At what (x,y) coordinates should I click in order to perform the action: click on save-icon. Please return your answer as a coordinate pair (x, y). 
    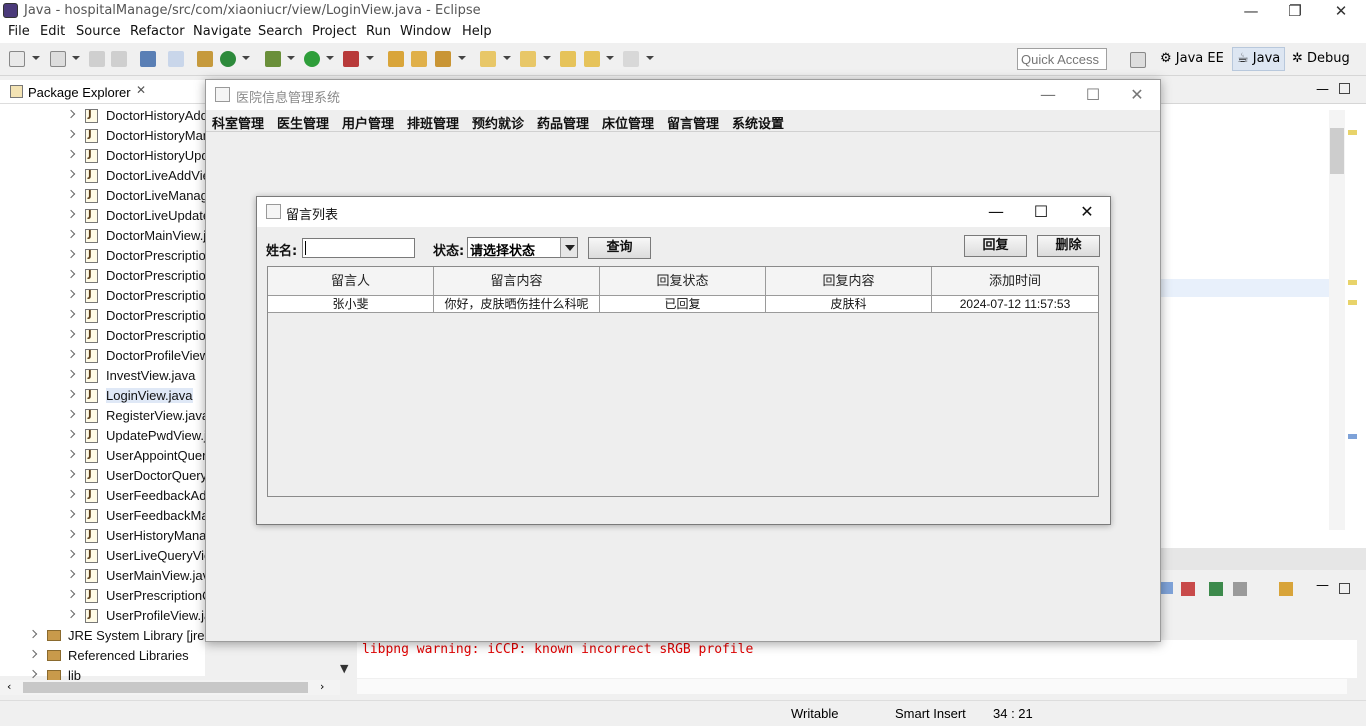
    Looking at the image, I should click on (97, 59).